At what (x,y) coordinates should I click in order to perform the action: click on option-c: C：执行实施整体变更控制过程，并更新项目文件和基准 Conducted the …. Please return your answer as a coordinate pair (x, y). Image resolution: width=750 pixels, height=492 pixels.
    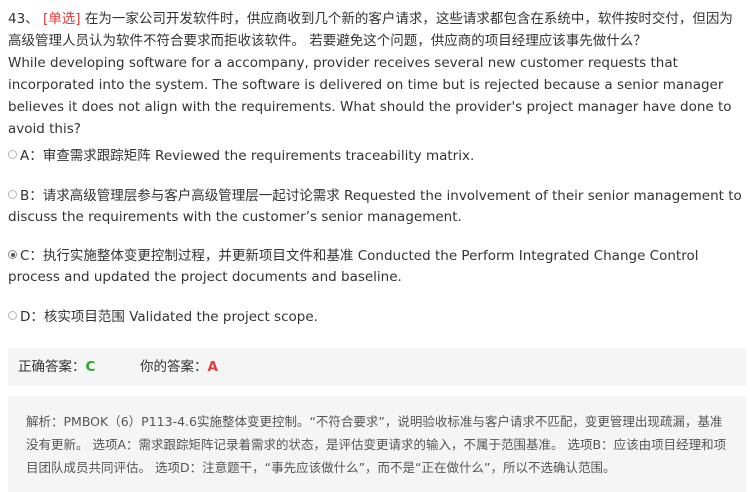
    Looking at the image, I should click on (377, 267).